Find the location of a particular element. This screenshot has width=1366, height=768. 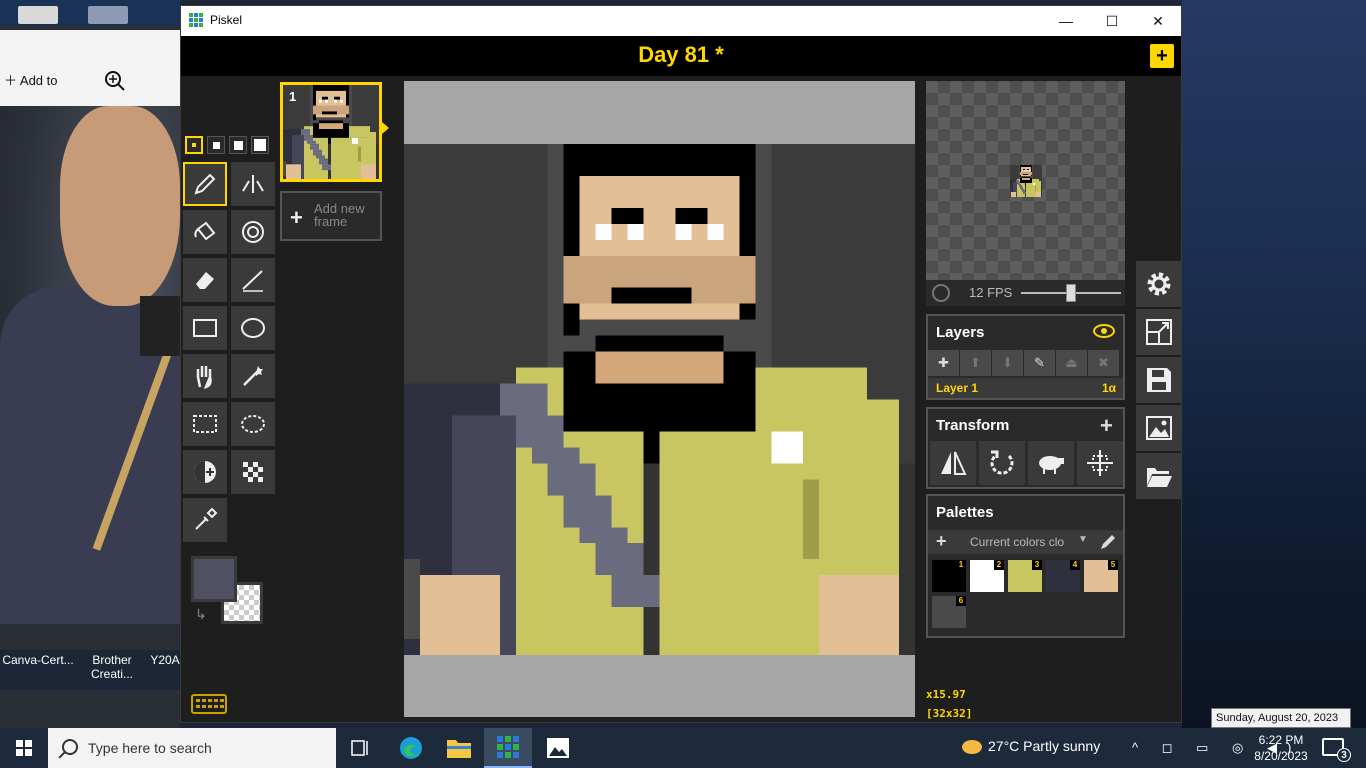

selected-frame-arrow is located at coordinates (385, 128).